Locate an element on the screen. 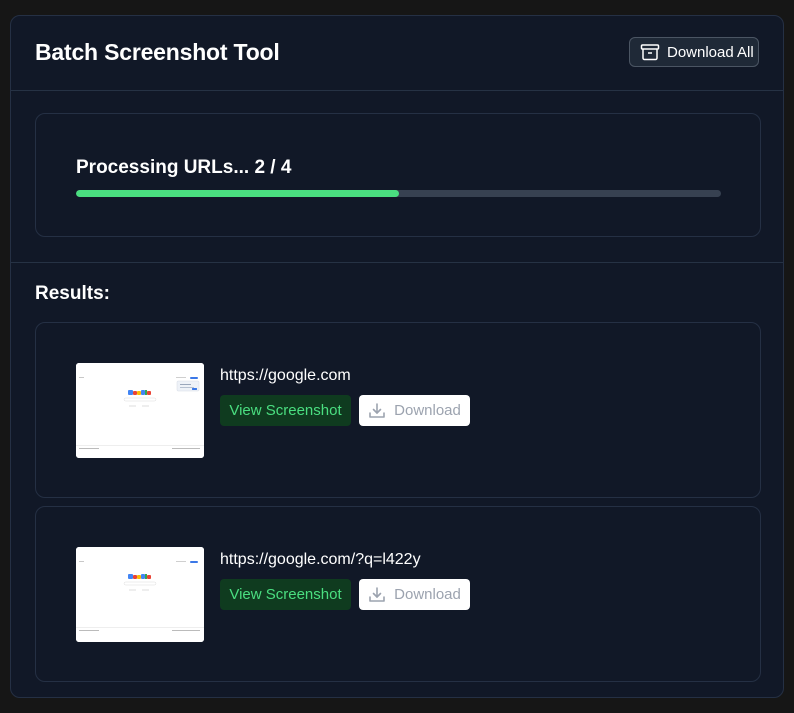 The width and height of the screenshot is (794, 713). section-divider is located at coordinates (397, 262).